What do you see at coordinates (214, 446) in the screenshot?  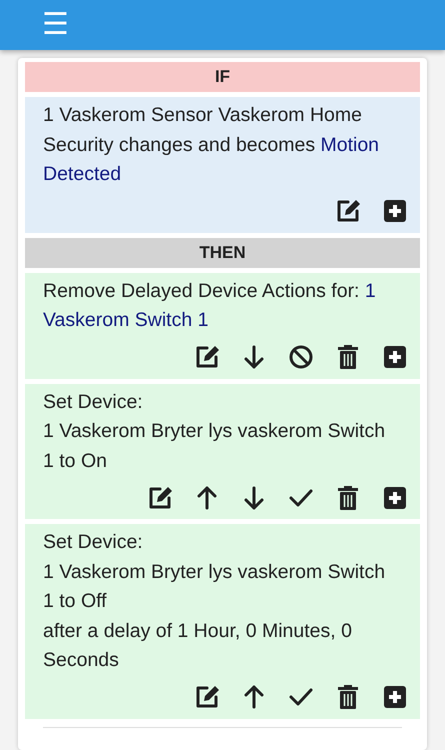 I see `rule-text: 1 Vaskerom Bryter lys vaskerom Switch 1 to On` at bounding box center [214, 446].